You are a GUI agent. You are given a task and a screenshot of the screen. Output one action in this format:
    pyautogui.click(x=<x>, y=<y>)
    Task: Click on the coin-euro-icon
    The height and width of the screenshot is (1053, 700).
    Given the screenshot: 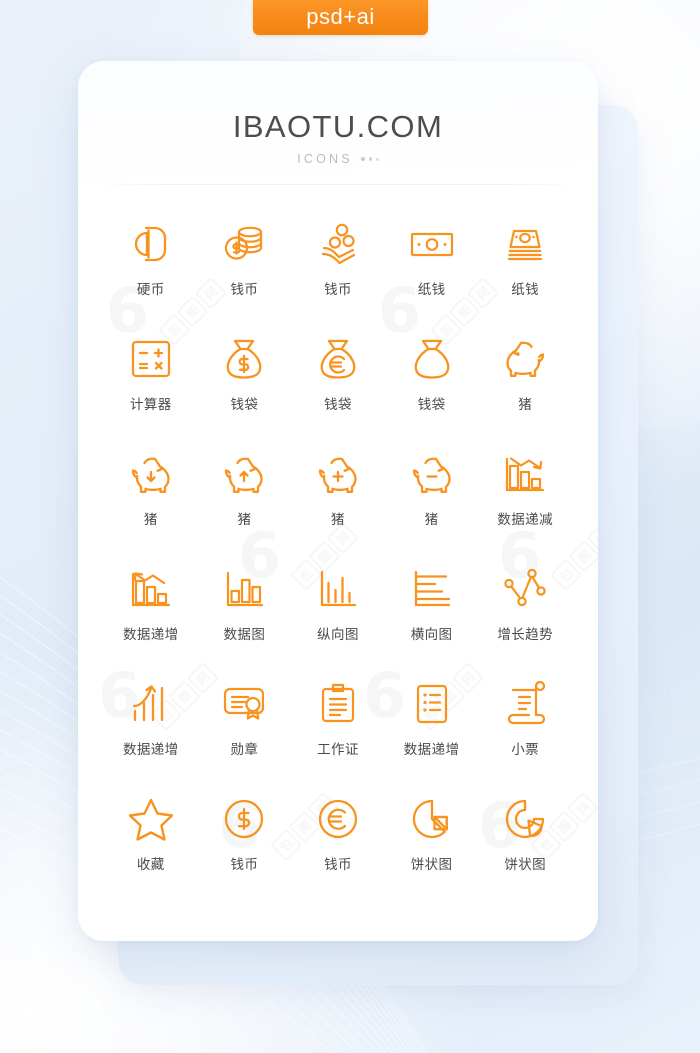 What is the action you would take?
    pyautogui.click(x=338, y=819)
    